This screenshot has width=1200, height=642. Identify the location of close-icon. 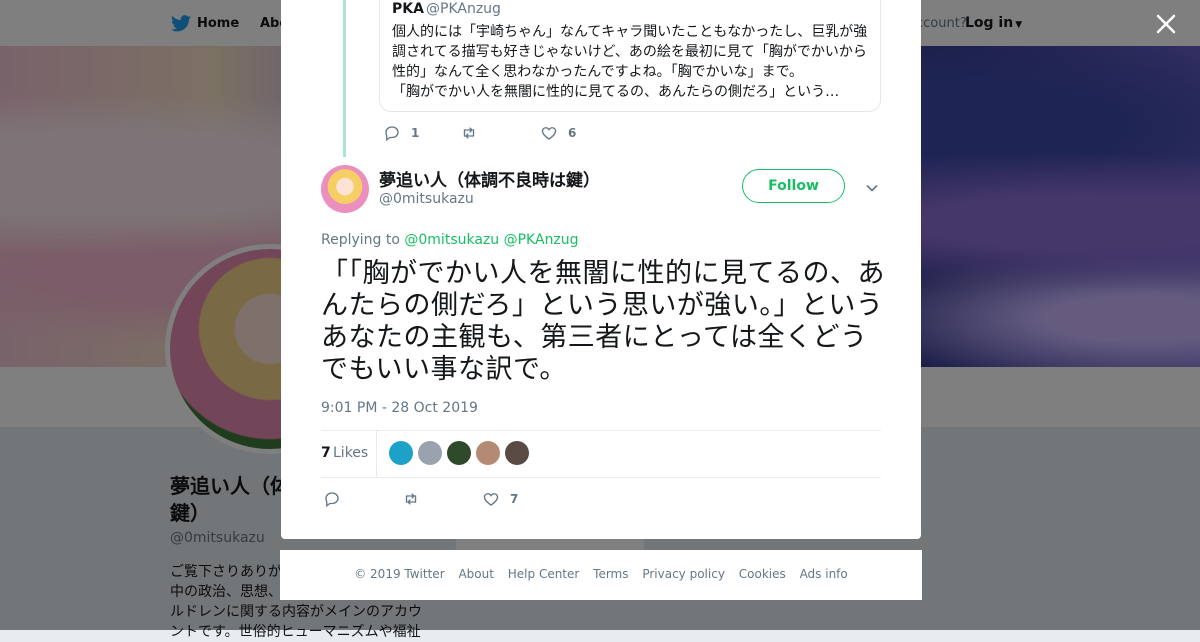
(1166, 24).